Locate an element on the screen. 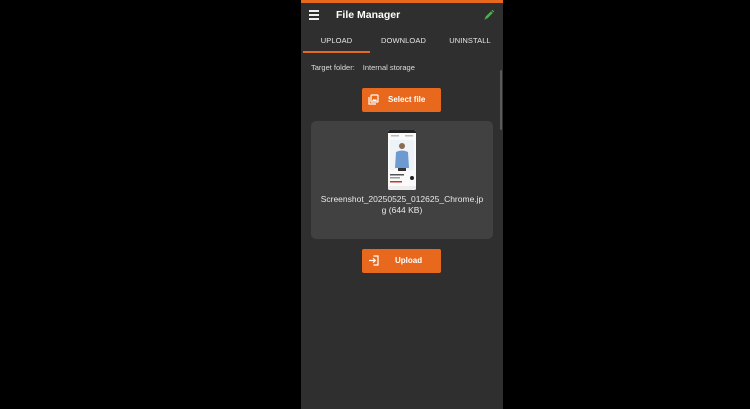 This screenshot has height=409, width=750. upload-label: Upload is located at coordinates (409, 260).